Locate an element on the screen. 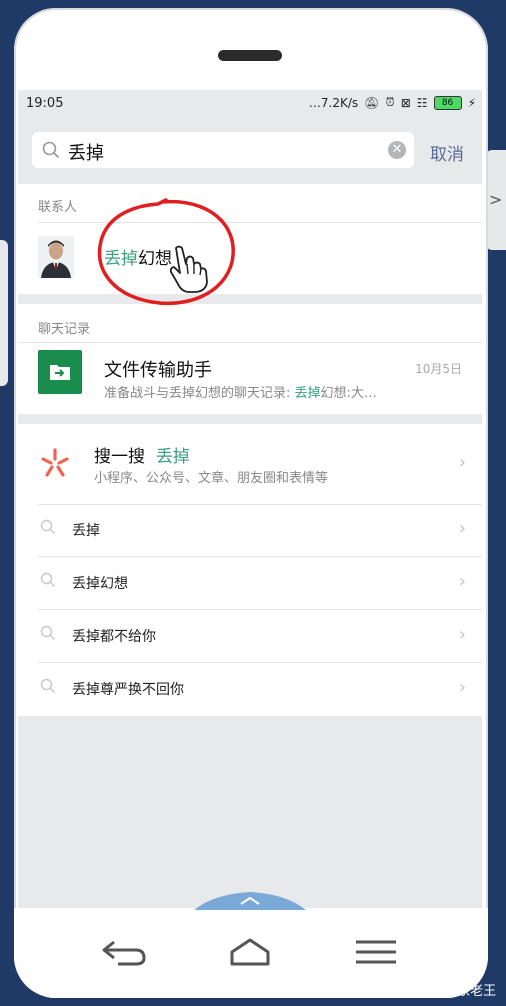  annotation-circle is located at coordinates (166, 252).